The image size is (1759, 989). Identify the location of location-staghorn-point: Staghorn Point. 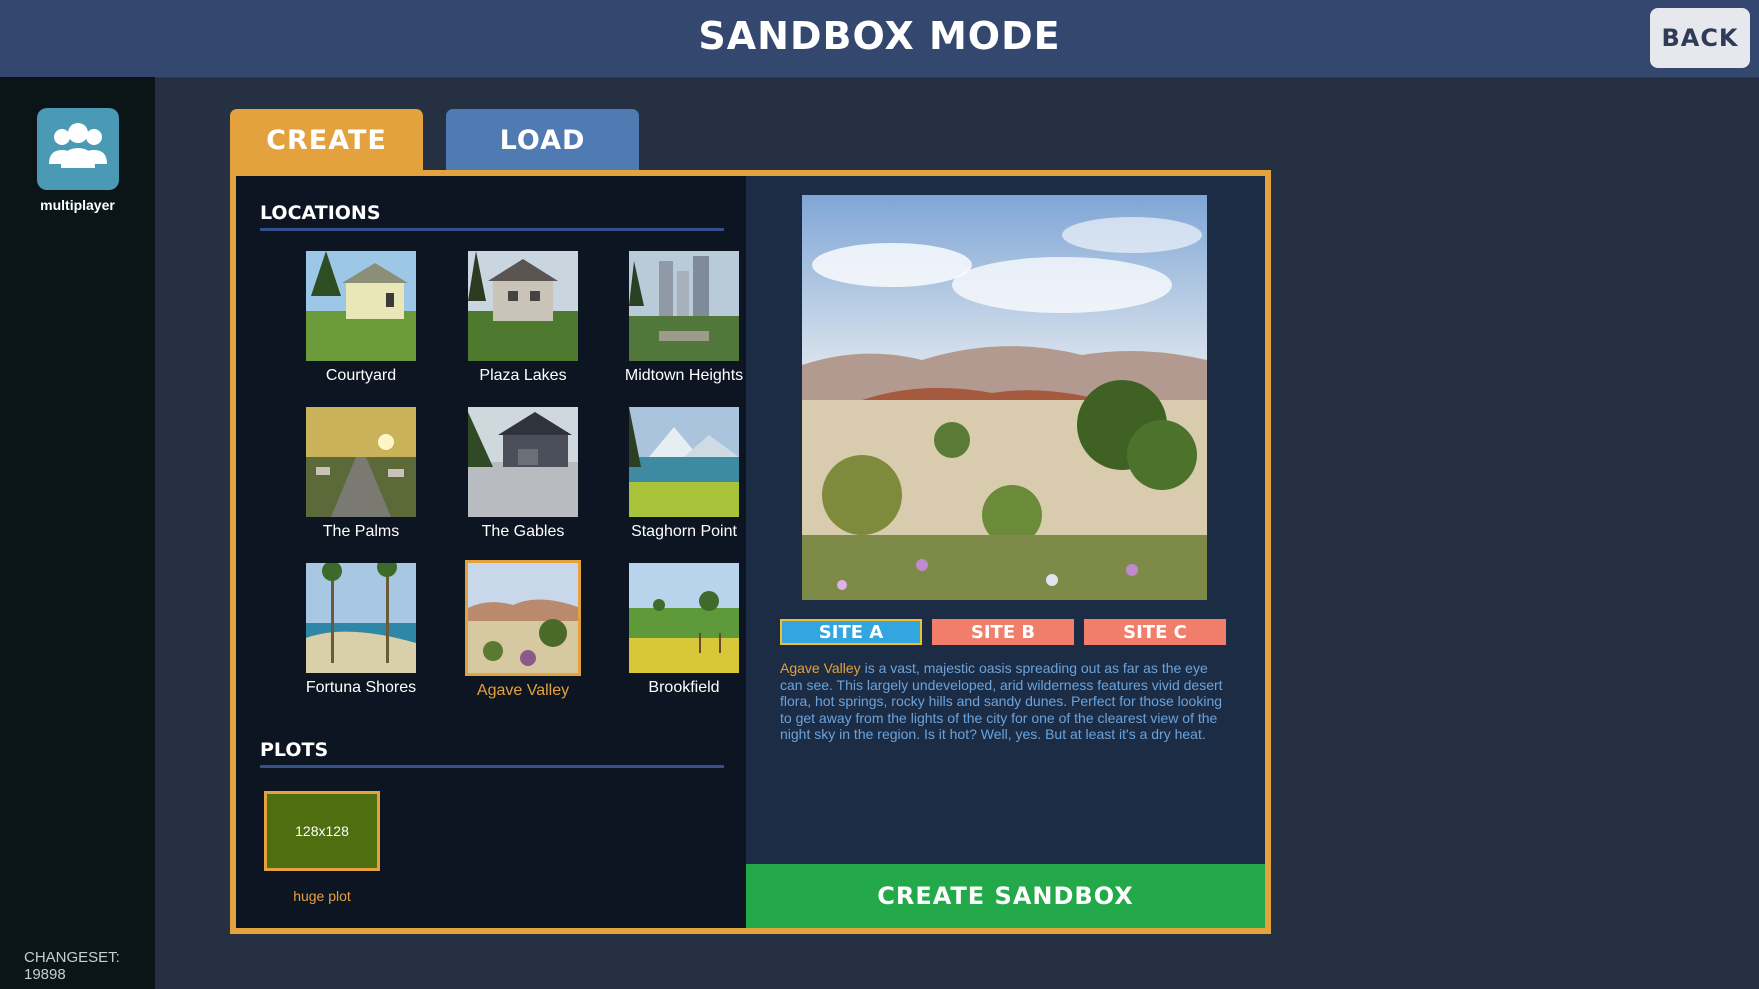
(684, 474).